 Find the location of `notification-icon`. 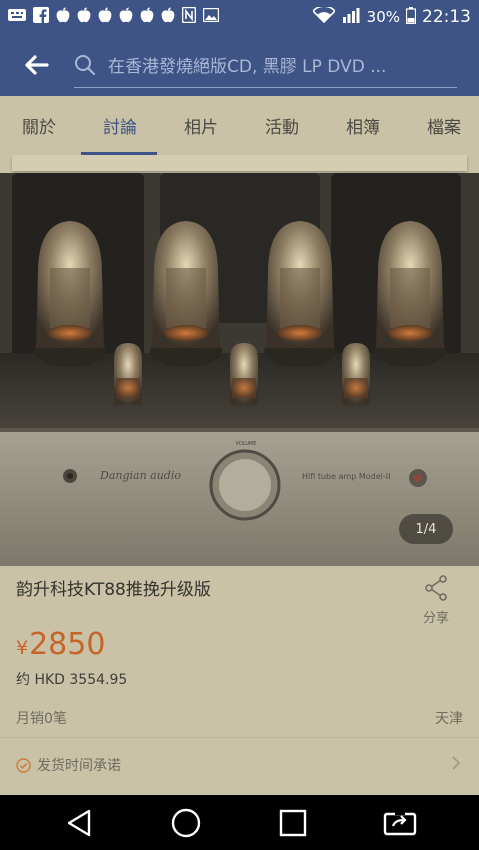

notification-icon is located at coordinates (17, 17).